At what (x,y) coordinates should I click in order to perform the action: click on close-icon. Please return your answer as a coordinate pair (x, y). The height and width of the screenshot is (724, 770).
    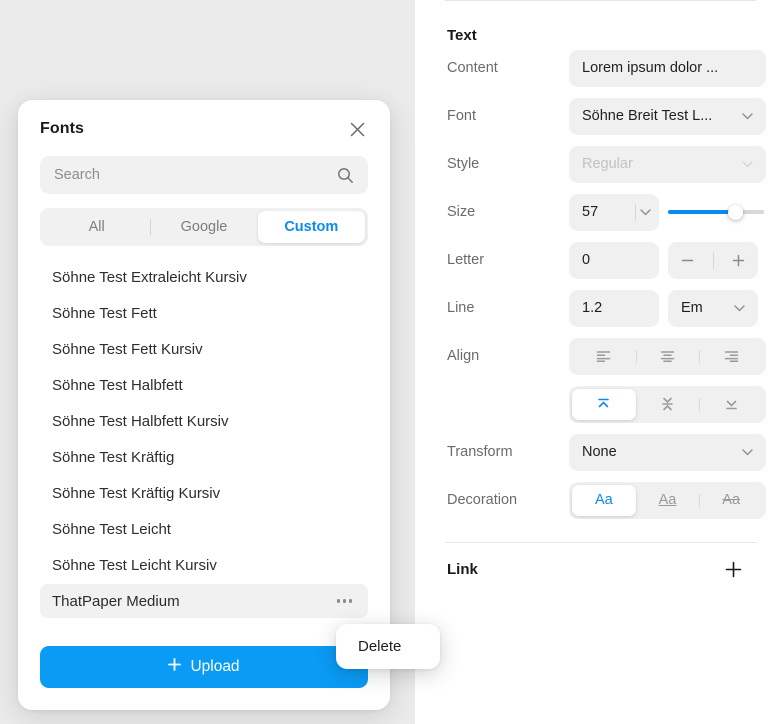
    Looking at the image, I should click on (357, 129).